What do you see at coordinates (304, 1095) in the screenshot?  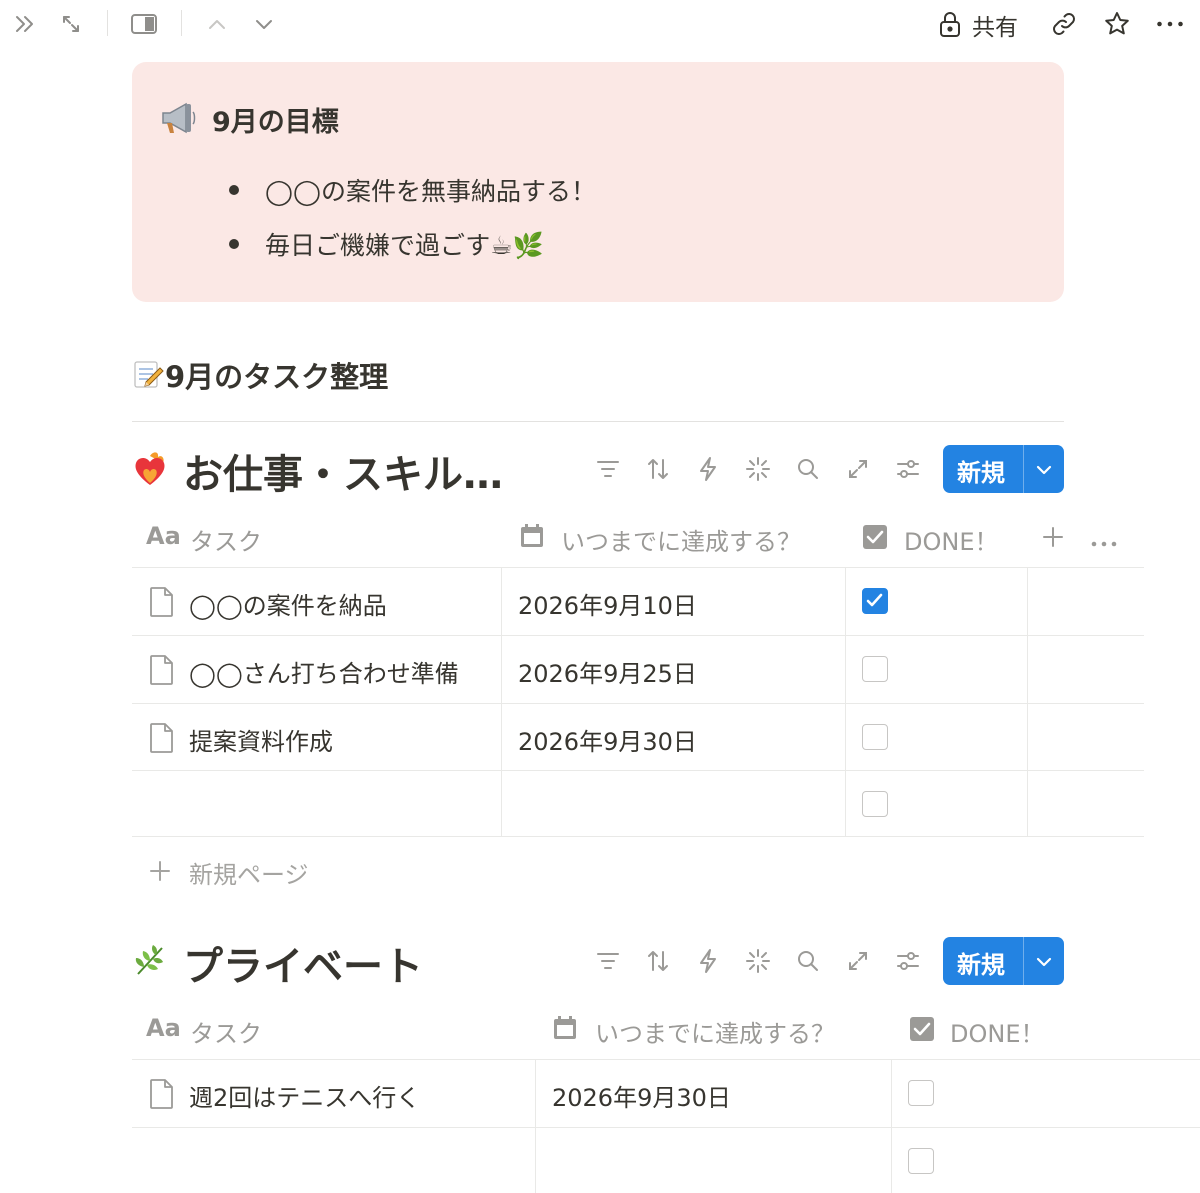 I see `task-cell: 週2回はテニスへ行く` at bounding box center [304, 1095].